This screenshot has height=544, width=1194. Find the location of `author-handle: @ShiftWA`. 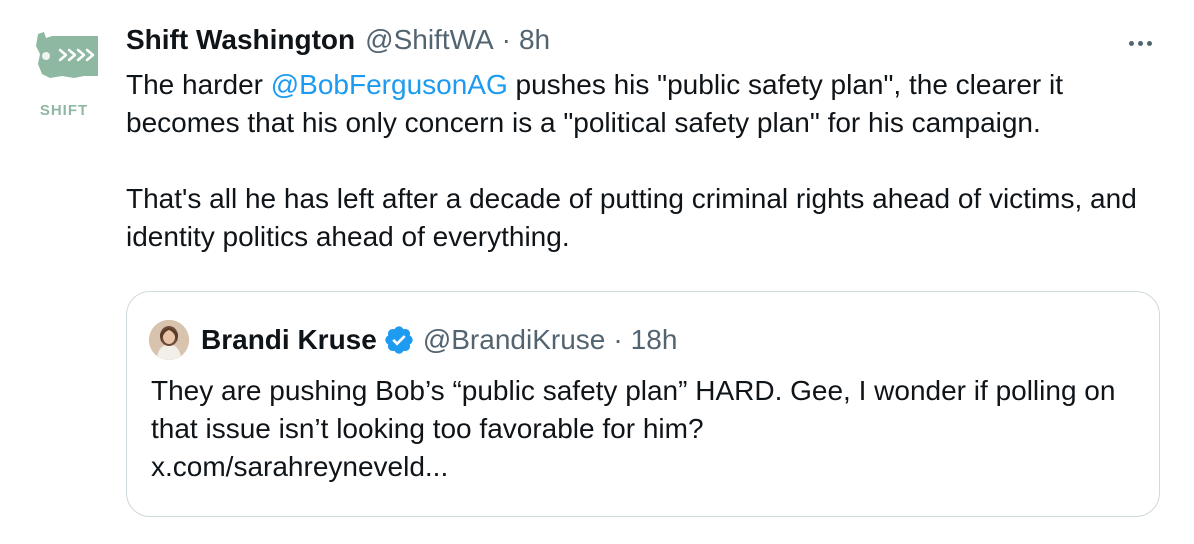

author-handle: @ShiftWA is located at coordinates (429, 40).